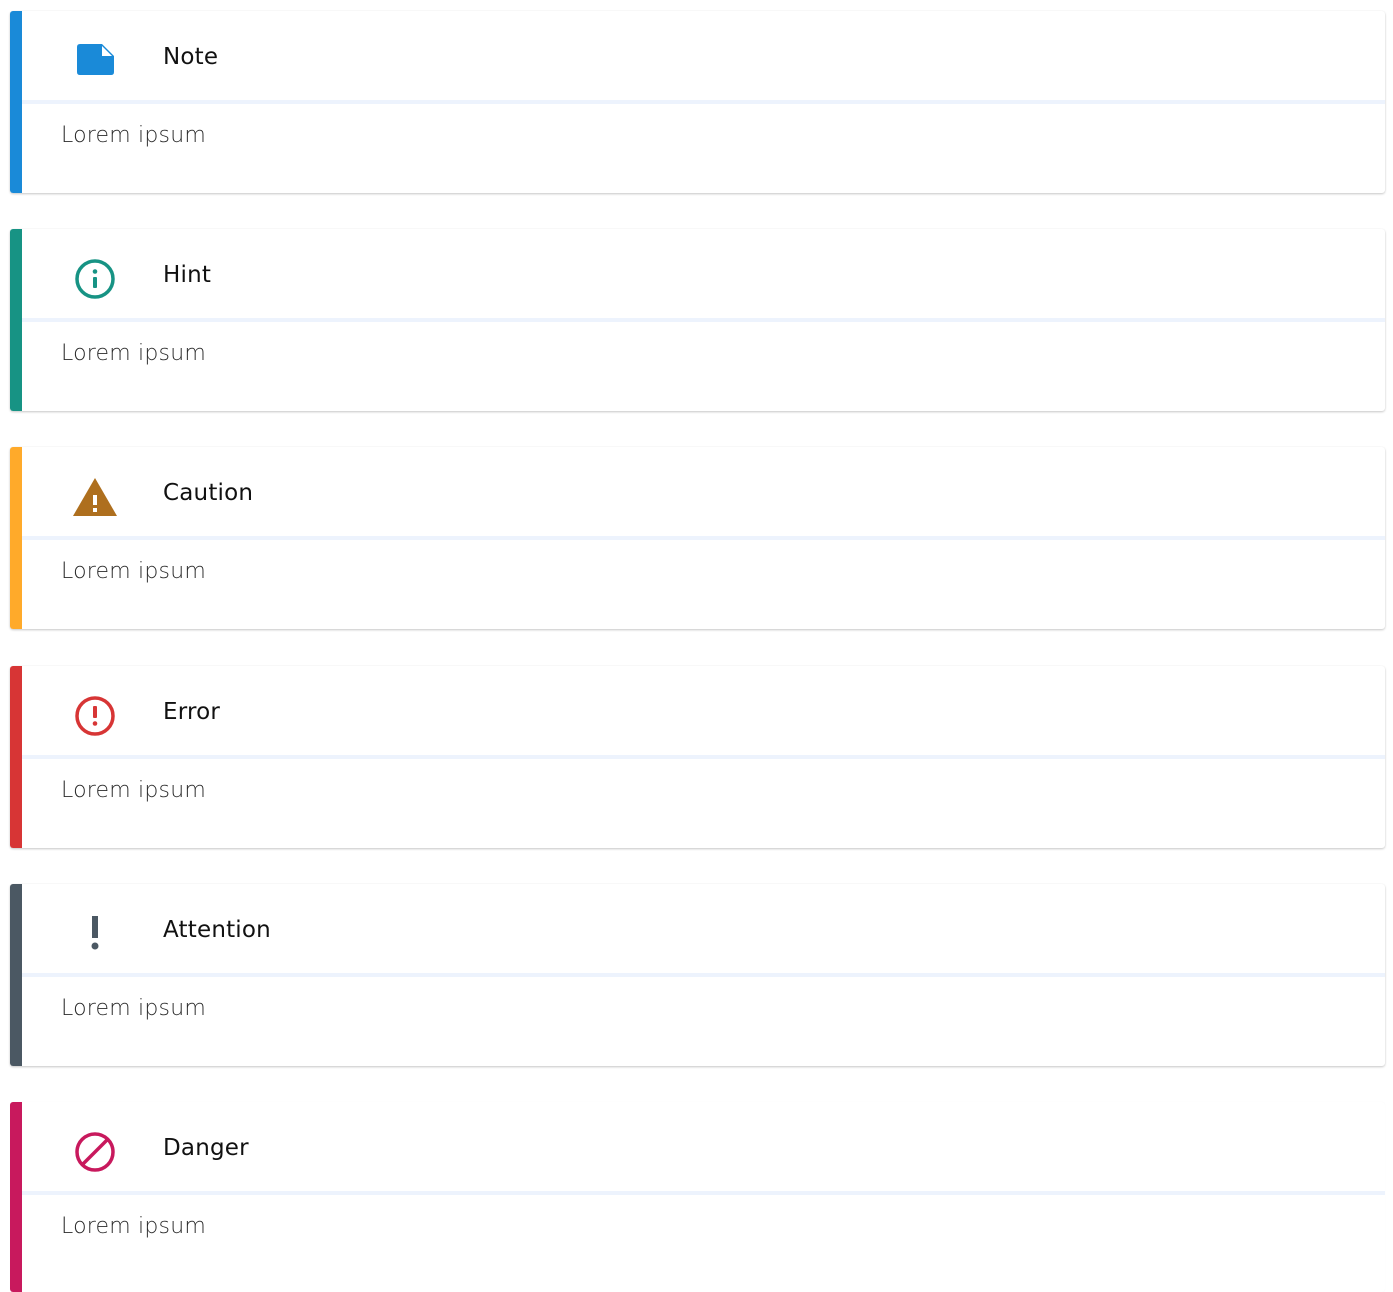 Image resolution: width=1393 pixels, height=1292 pixels. I want to click on admonition-hint: Hint Lorem ipsum, so click(697, 320).